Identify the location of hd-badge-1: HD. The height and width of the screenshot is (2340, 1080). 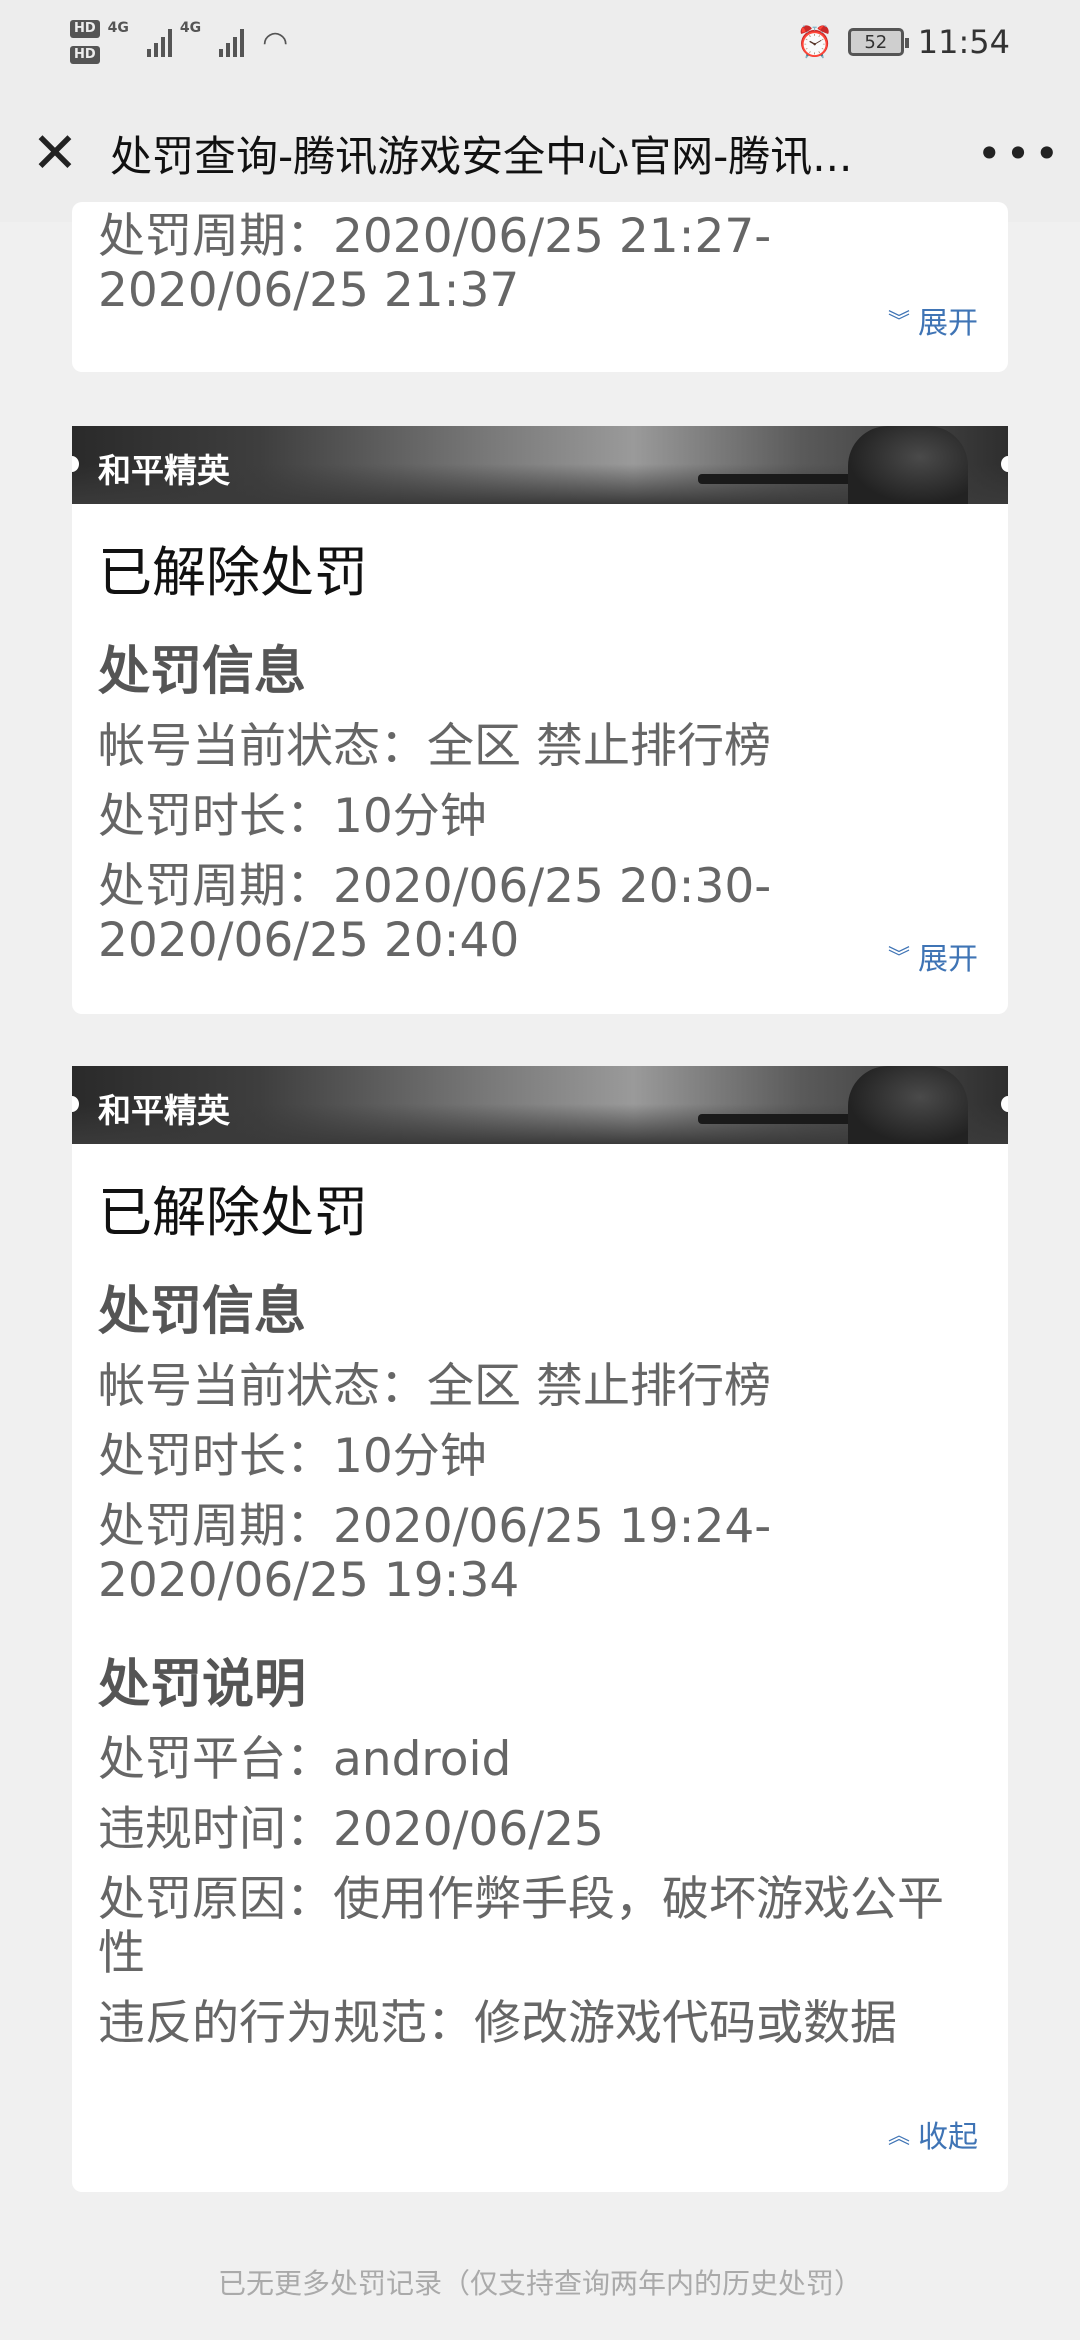
(85, 29).